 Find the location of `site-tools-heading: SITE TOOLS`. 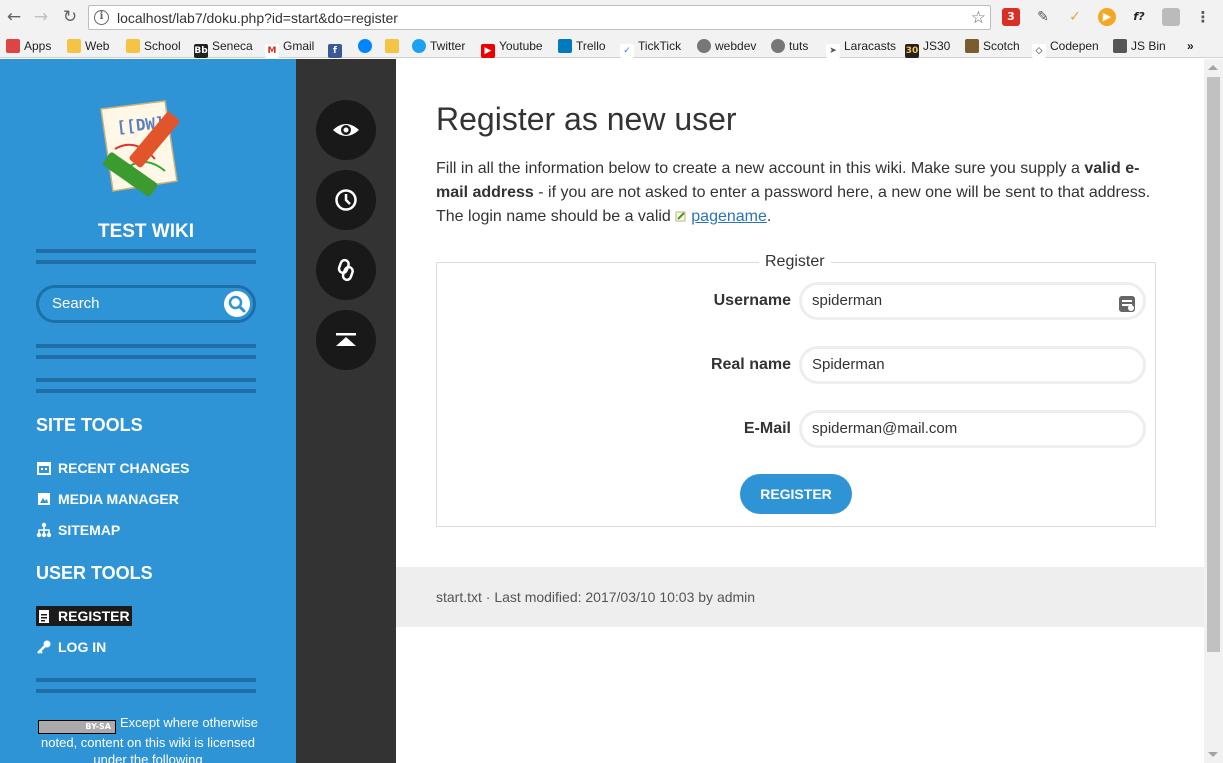

site-tools-heading: SITE TOOLS is located at coordinates (89, 425).